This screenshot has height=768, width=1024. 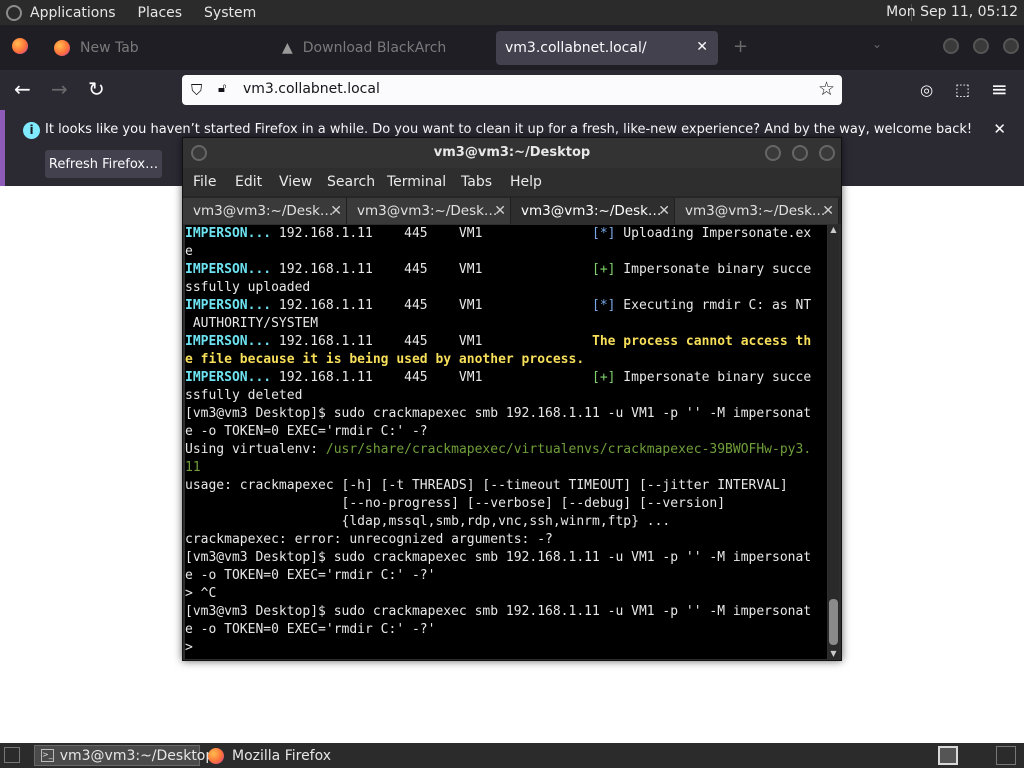 I want to click on hamburger-menu-icon: ≡, so click(x=999, y=89).